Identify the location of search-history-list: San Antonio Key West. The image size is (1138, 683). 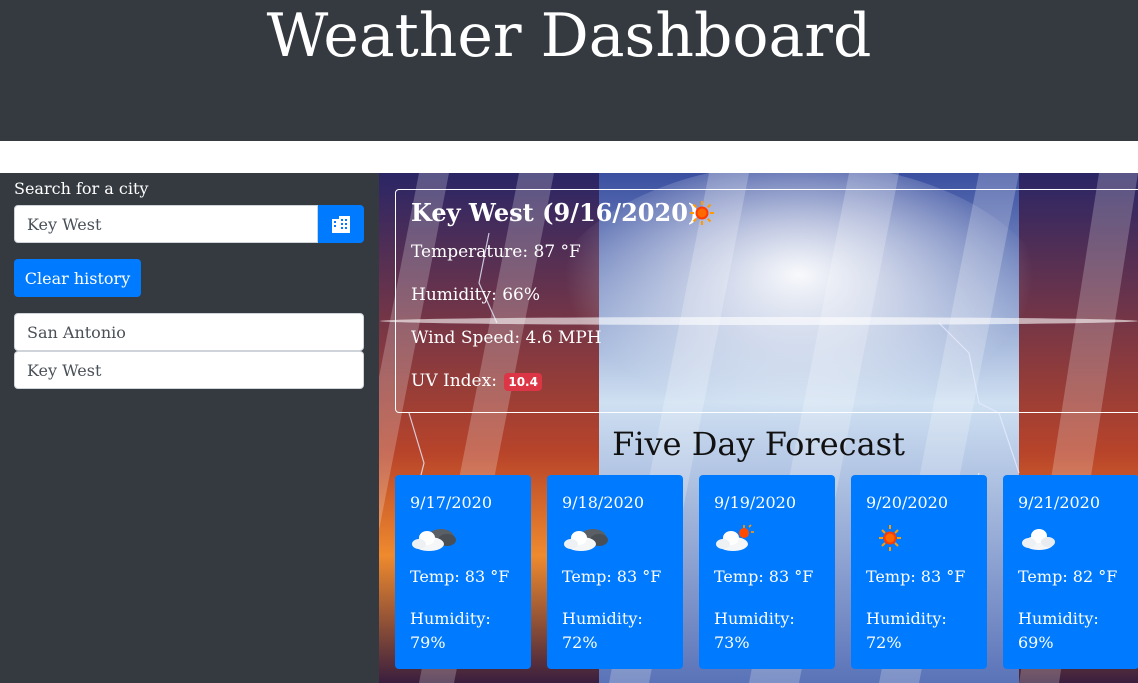
(189, 351).